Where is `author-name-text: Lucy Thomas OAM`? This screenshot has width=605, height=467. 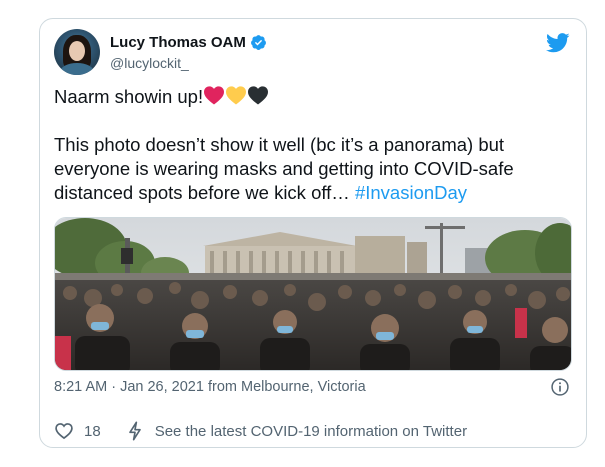 author-name-text: Lucy Thomas OAM is located at coordinates (178, 42).